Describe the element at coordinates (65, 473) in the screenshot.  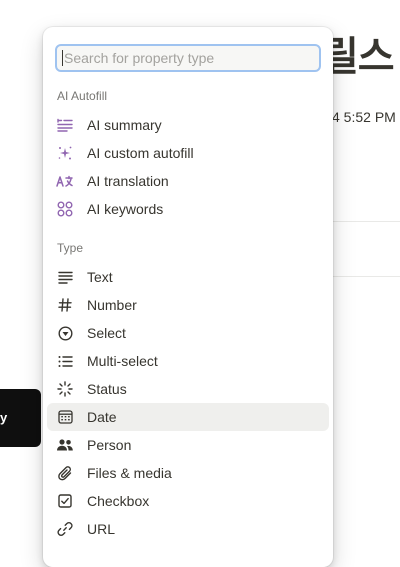
I see `paperclip-icon` at that location.